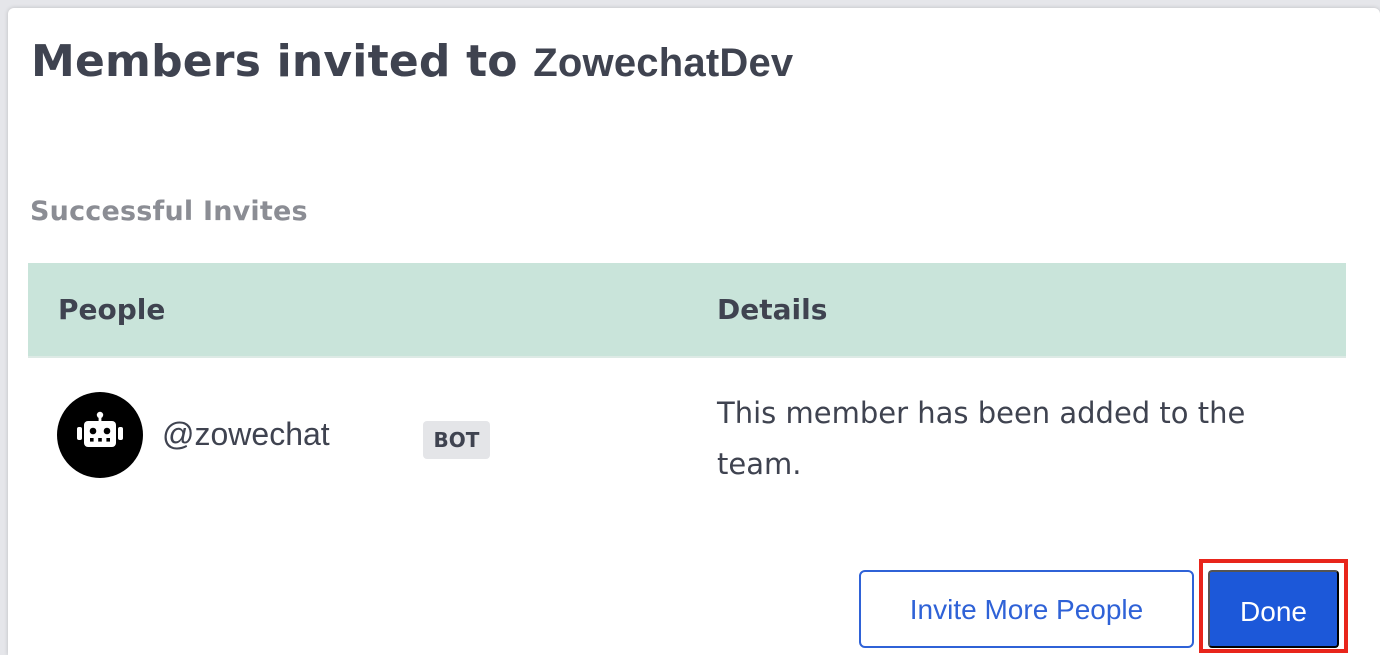 The image size is (1380, 655). Describe the element at coordinates (100, 429) in the screenshot. I see `robot-icon` at that location.